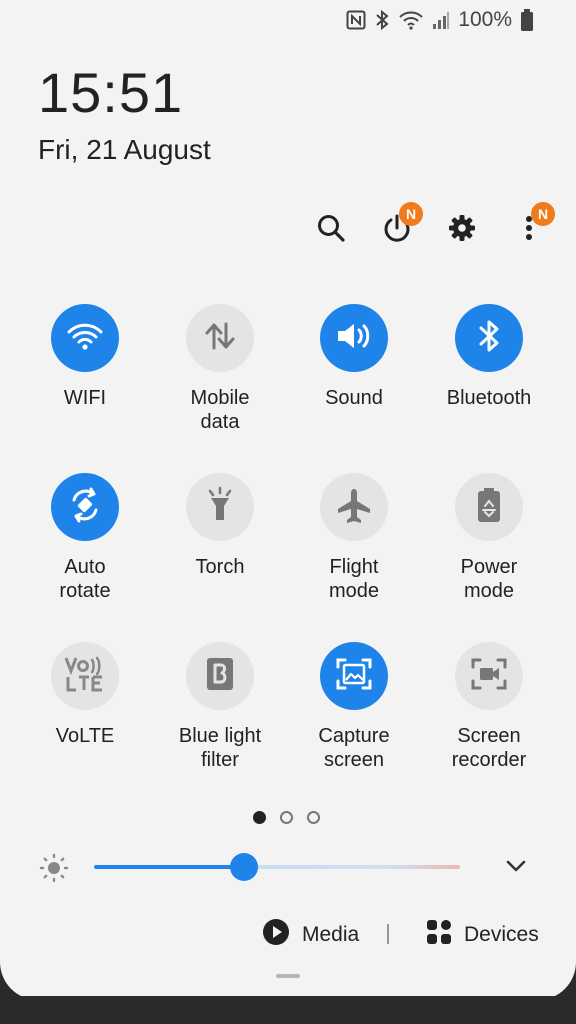  I want to click on tile-label: Capture screen, so click(354, 748).